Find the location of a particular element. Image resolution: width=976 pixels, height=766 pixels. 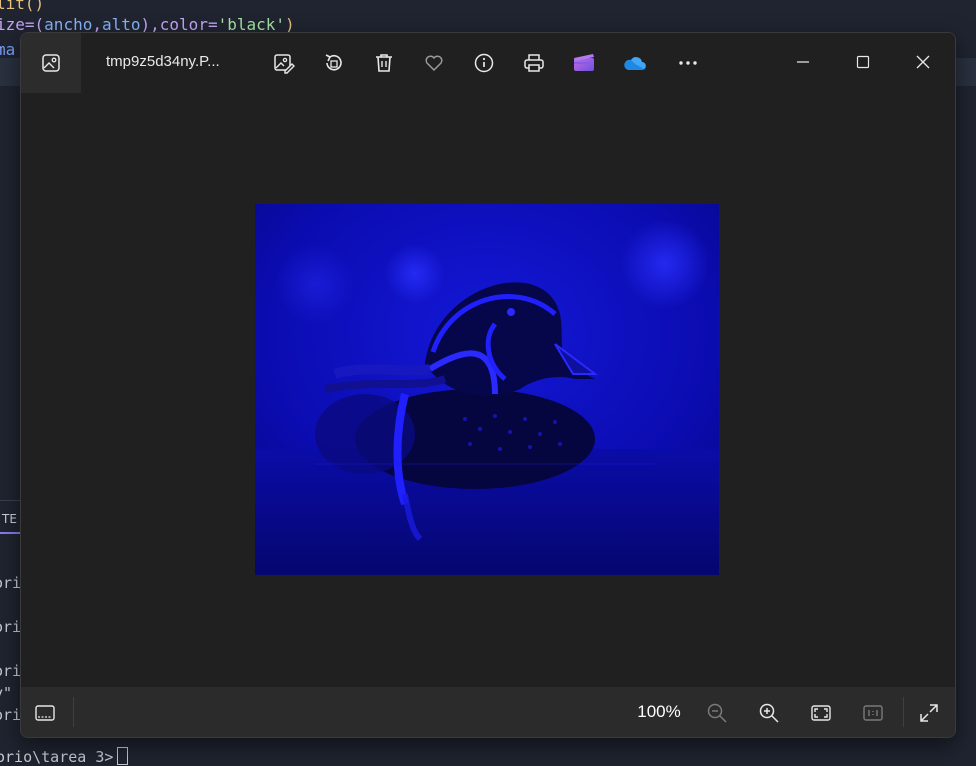

filmstrip-button is located at coordinates (45, 713).